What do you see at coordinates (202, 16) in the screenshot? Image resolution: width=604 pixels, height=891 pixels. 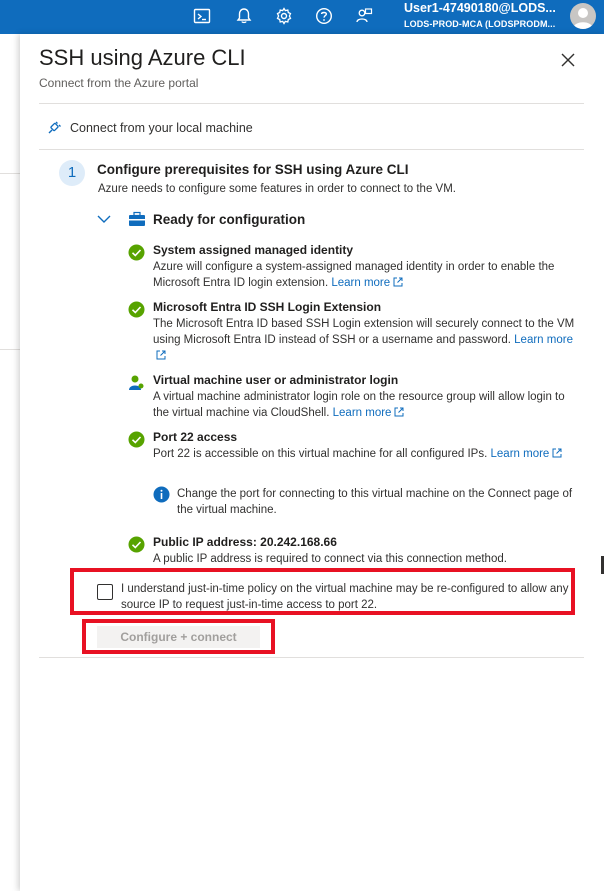 I see `cloud-shell-icon` at bounding box center [202, 16].